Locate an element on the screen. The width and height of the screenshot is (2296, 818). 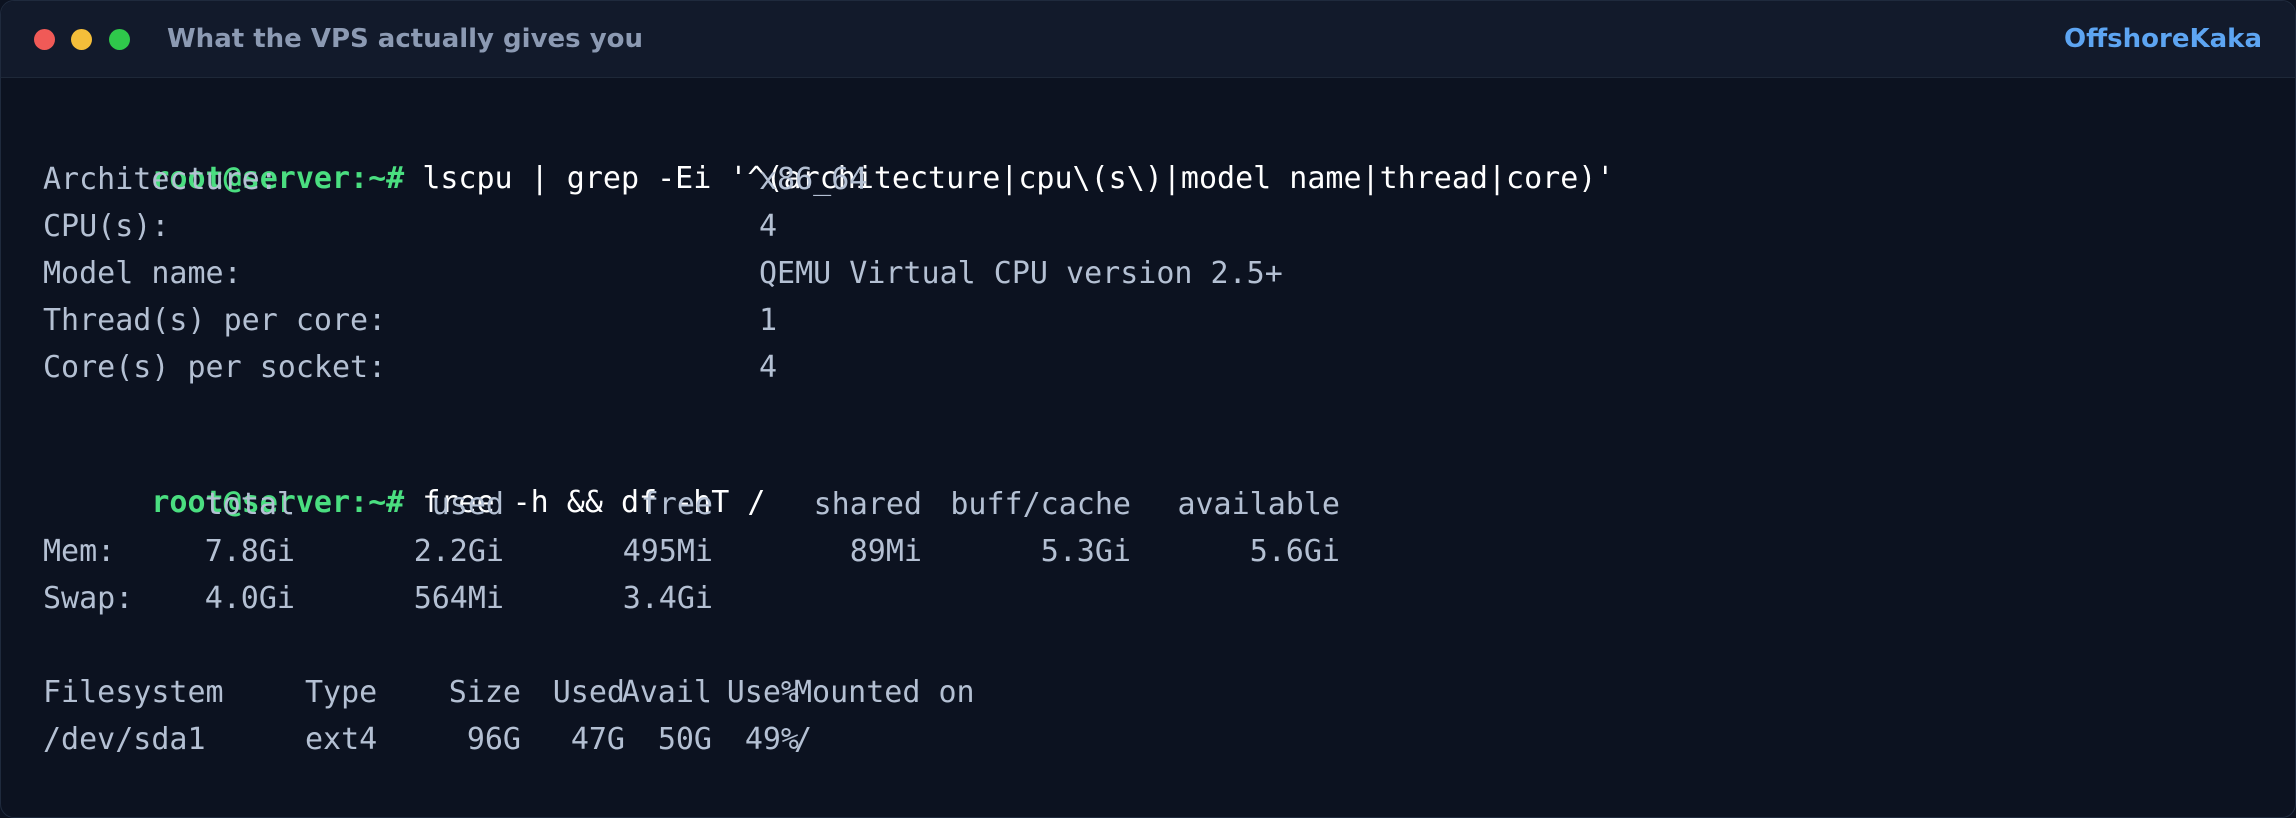
free-row-label: Mem: is located at coordinates (79, 551).